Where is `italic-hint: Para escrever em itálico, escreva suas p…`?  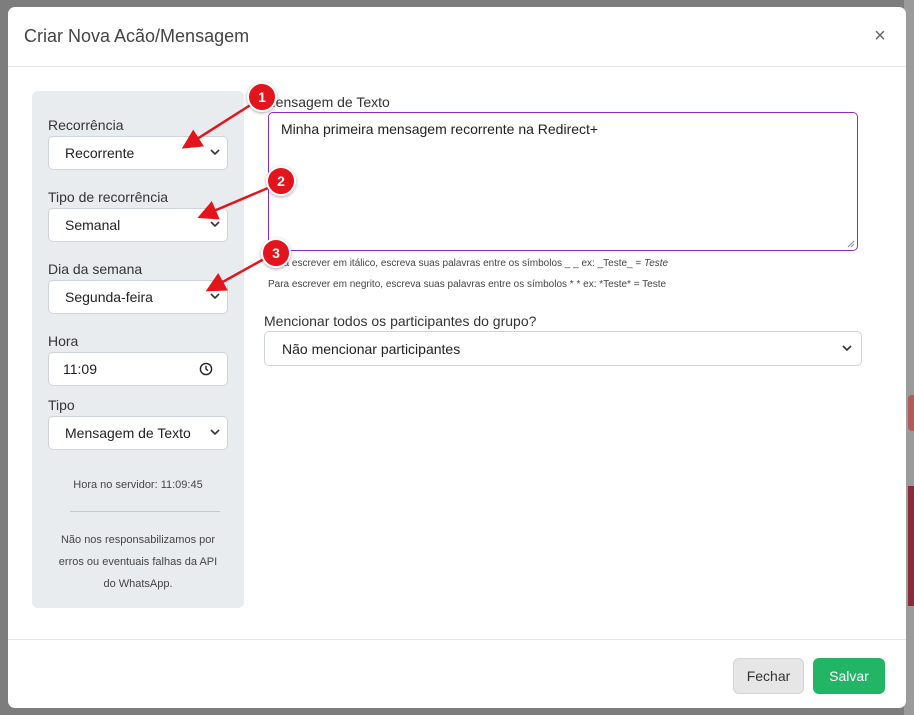
italic-hint: Para escrever em itálico, escreva suas p… is located at coordinates (468, 263).